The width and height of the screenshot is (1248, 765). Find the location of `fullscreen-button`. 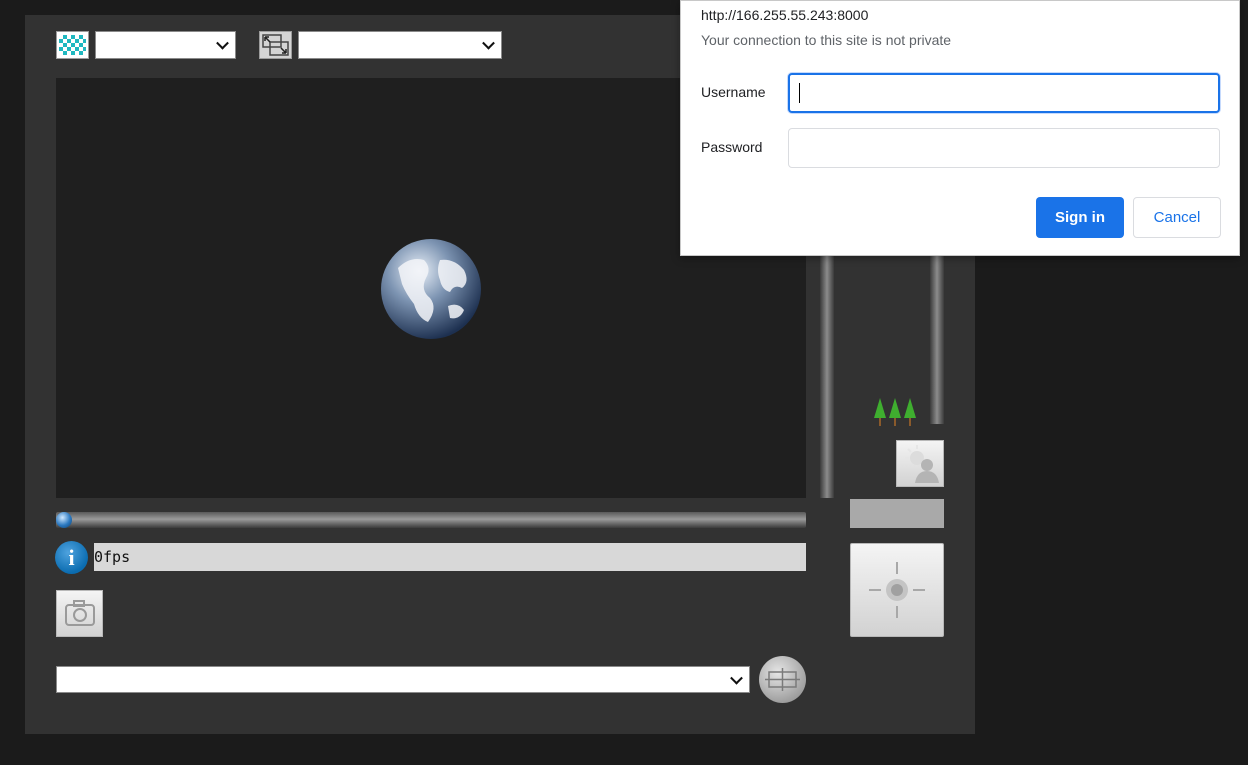

fullscreen-button is located at coordinates (782, 679).